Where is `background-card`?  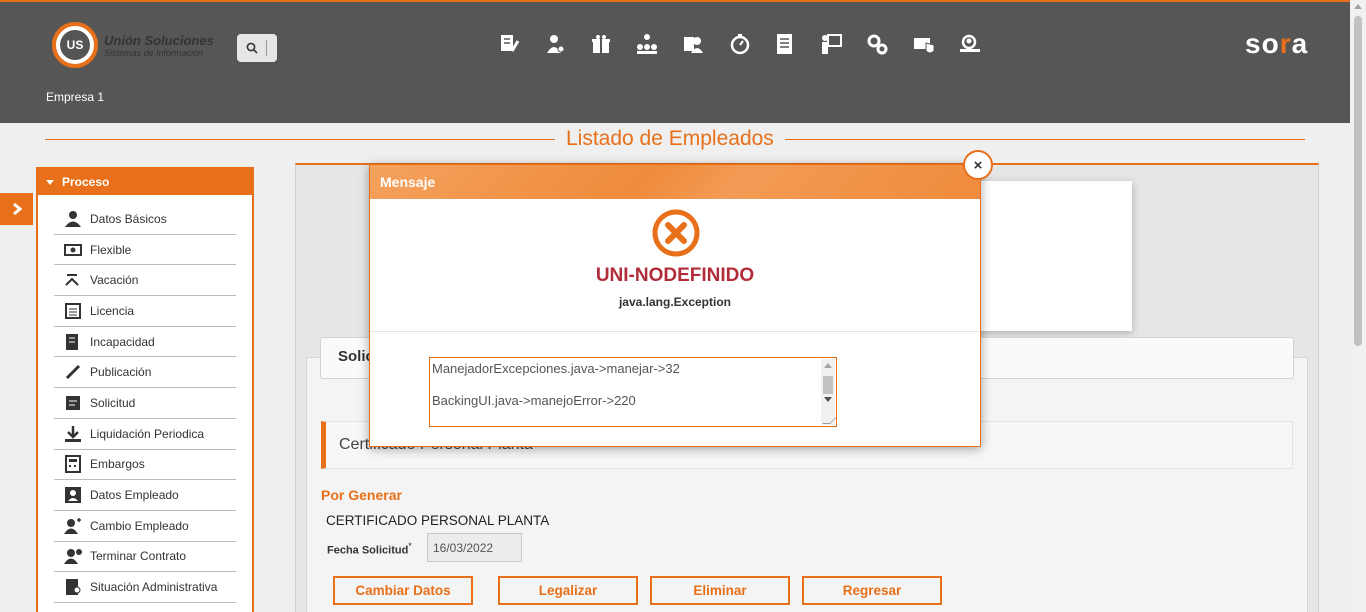 background-card is located at coordinates (1046, 256).